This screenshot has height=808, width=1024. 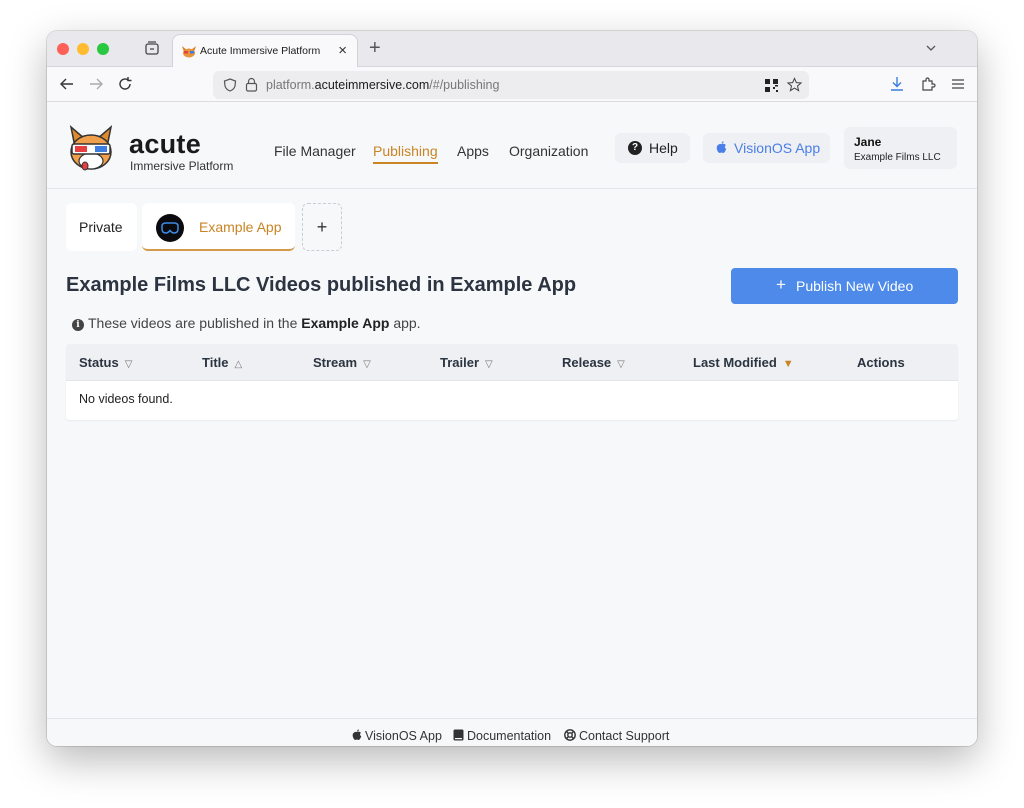 I want to click on qr-code-icon, so click(x=771, y=85).